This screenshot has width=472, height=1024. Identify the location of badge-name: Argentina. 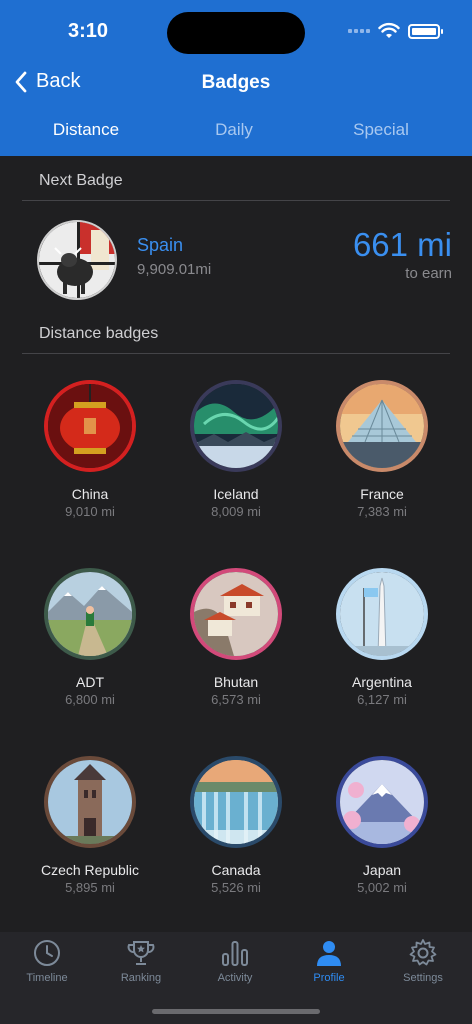
(382, 682).